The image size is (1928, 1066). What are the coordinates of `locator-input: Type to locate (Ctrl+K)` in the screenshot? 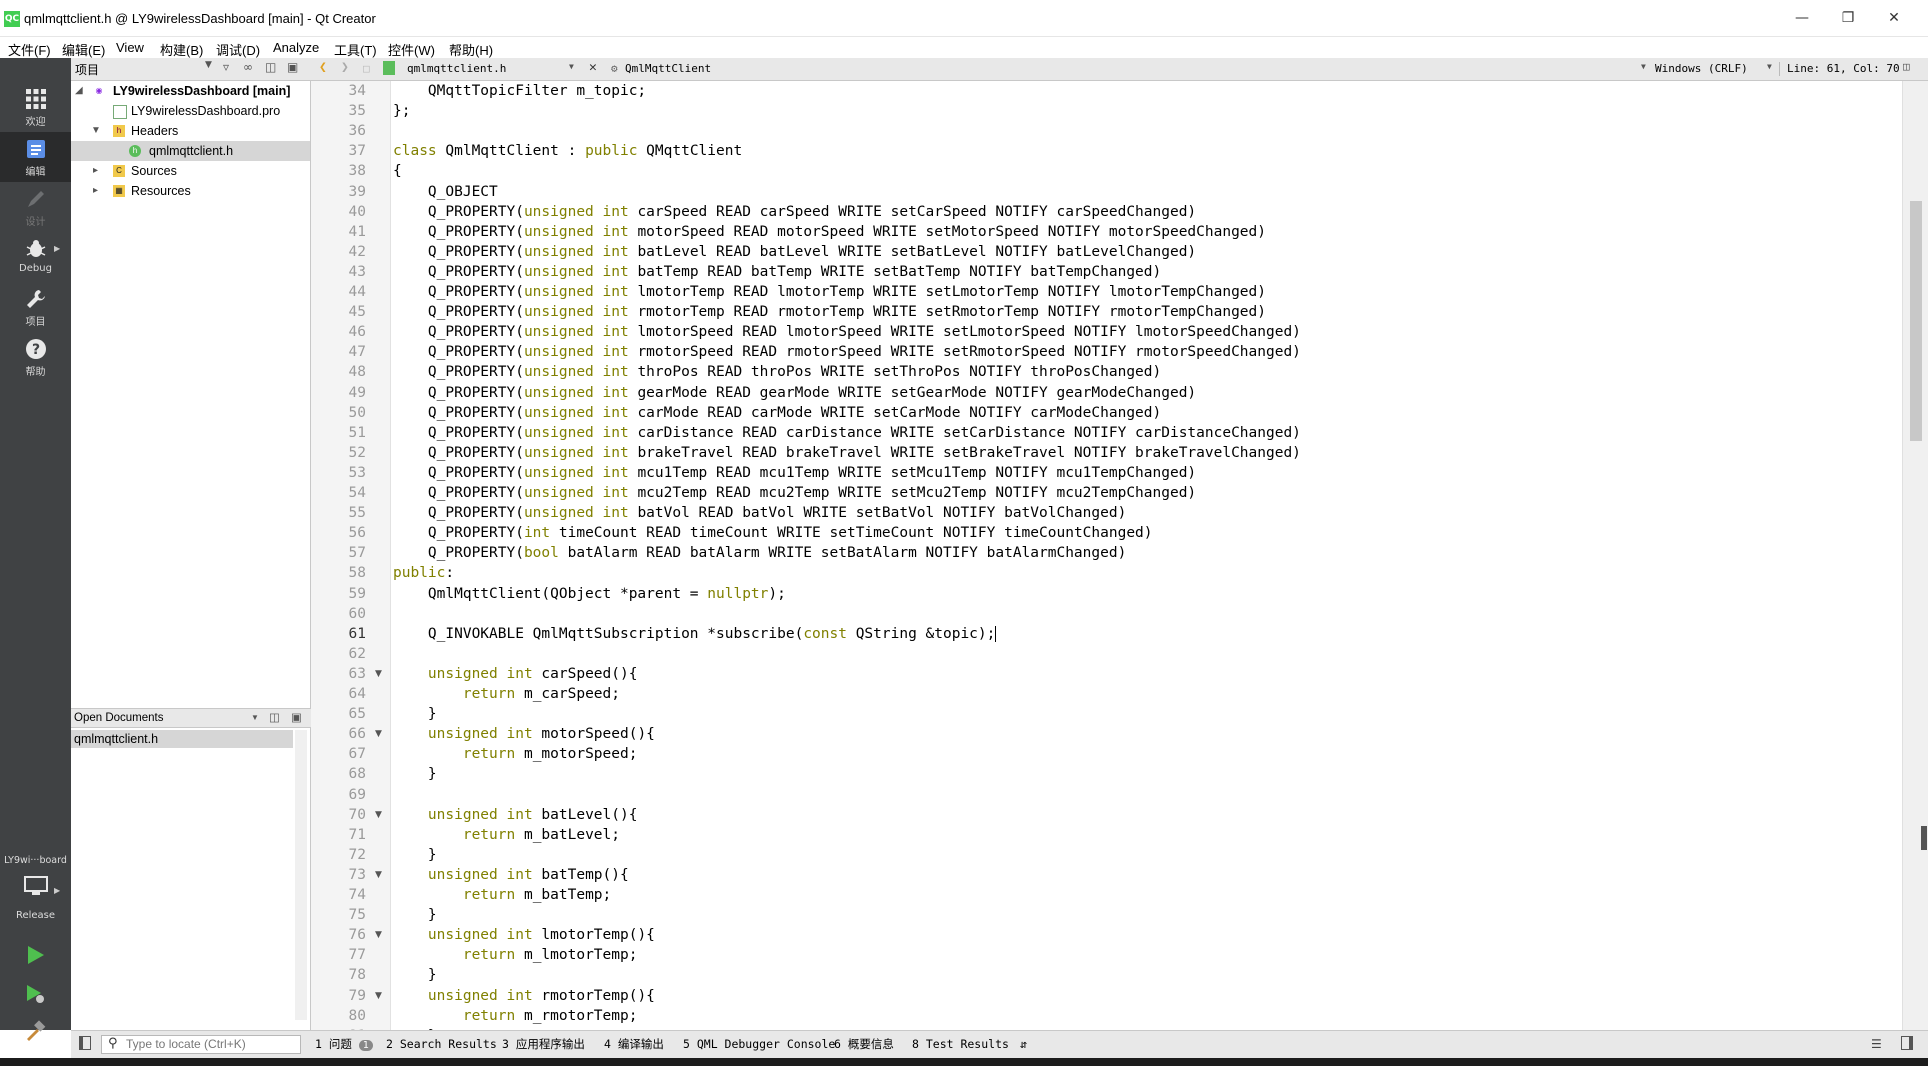 It's located at (201, 1044).